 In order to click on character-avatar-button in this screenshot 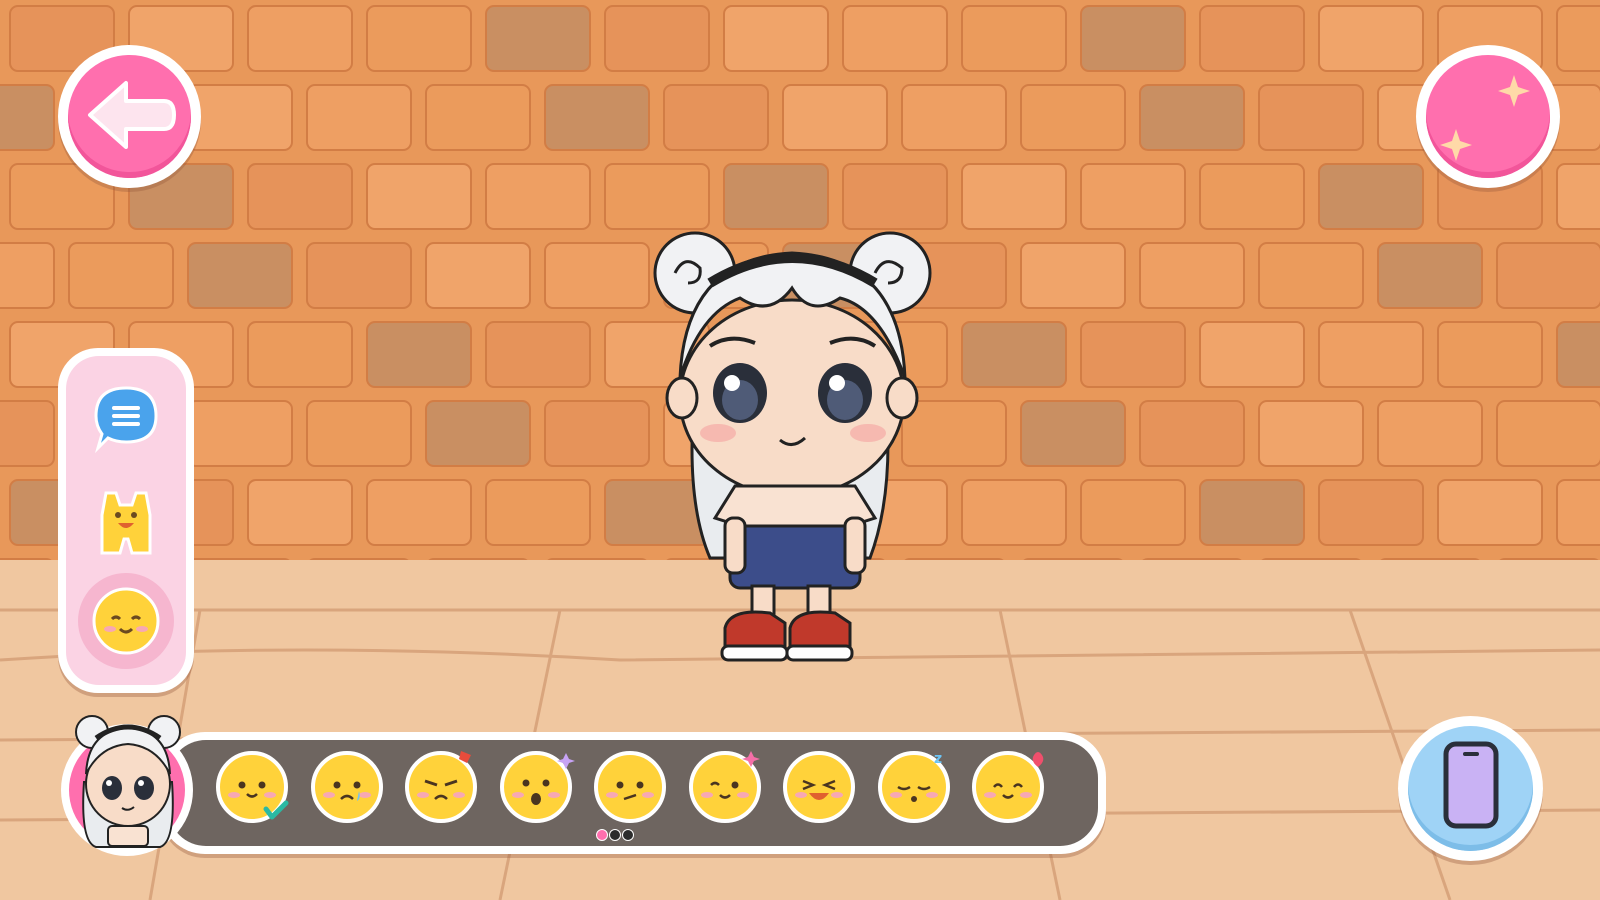, I will do `click(127, 786)`.